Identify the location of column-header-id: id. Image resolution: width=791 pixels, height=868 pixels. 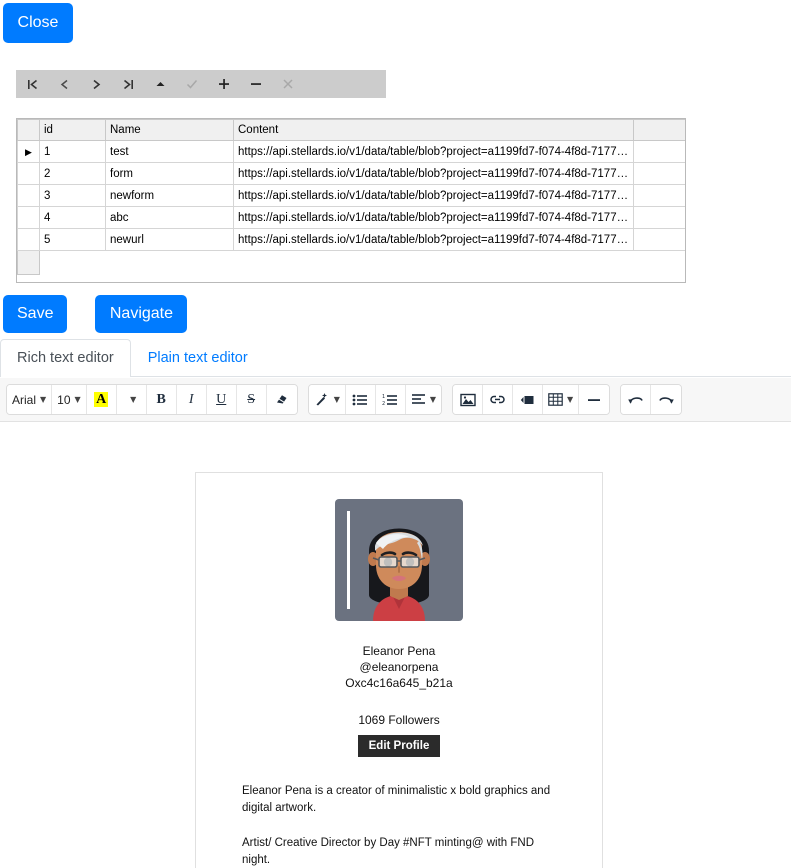
(72, 130).